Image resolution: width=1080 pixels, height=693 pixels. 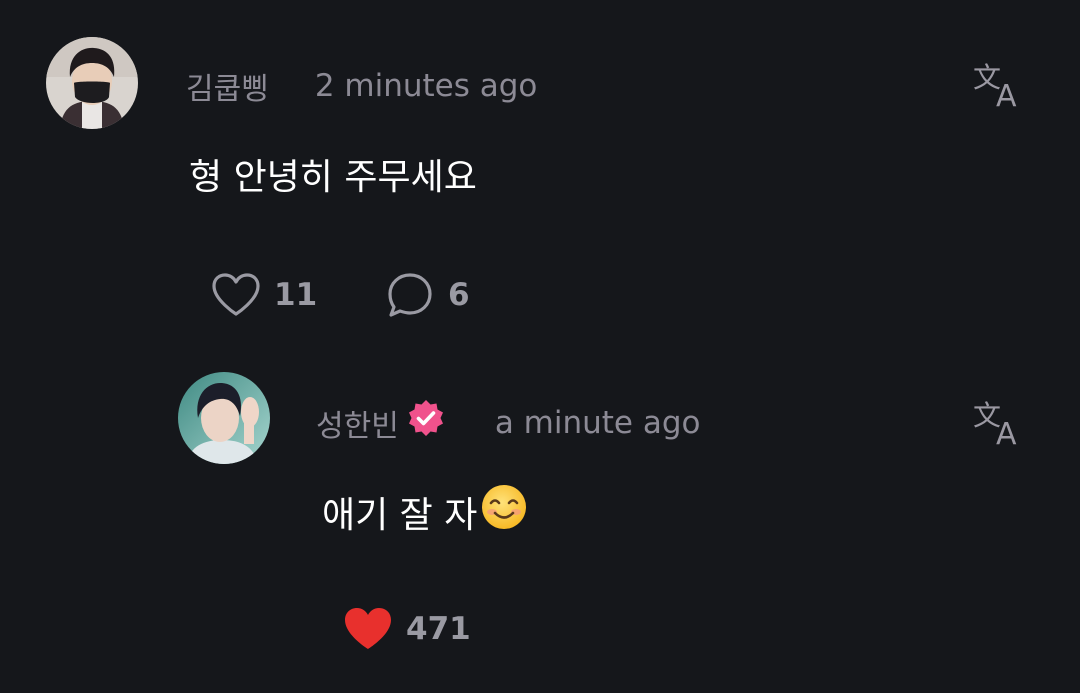 What do you see at coordinates (357, 423) in the screenshot?
I see `reply-username: 성한빈` at bounding box center [357, 423].